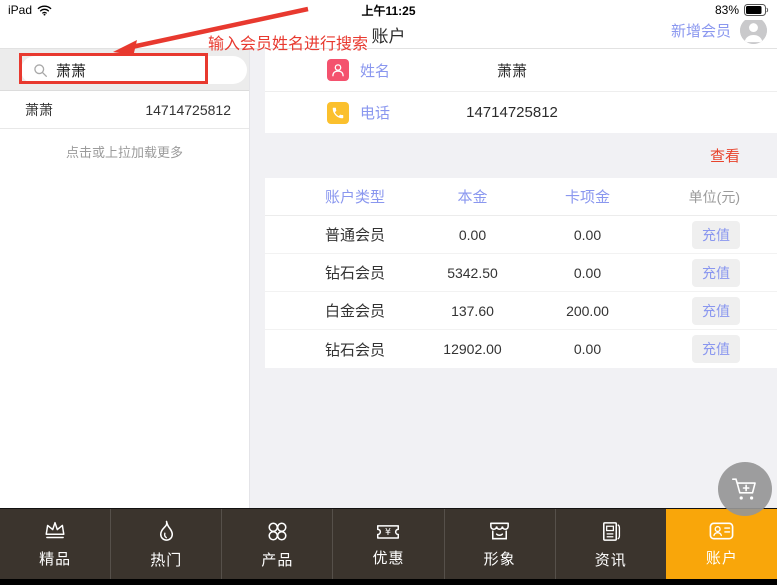 The height and width of the screenshot is (585, 777). What do you see at coordinates (338, 112) in the screenshot?
I see `phone-icon` at bounding box center [338, 112].